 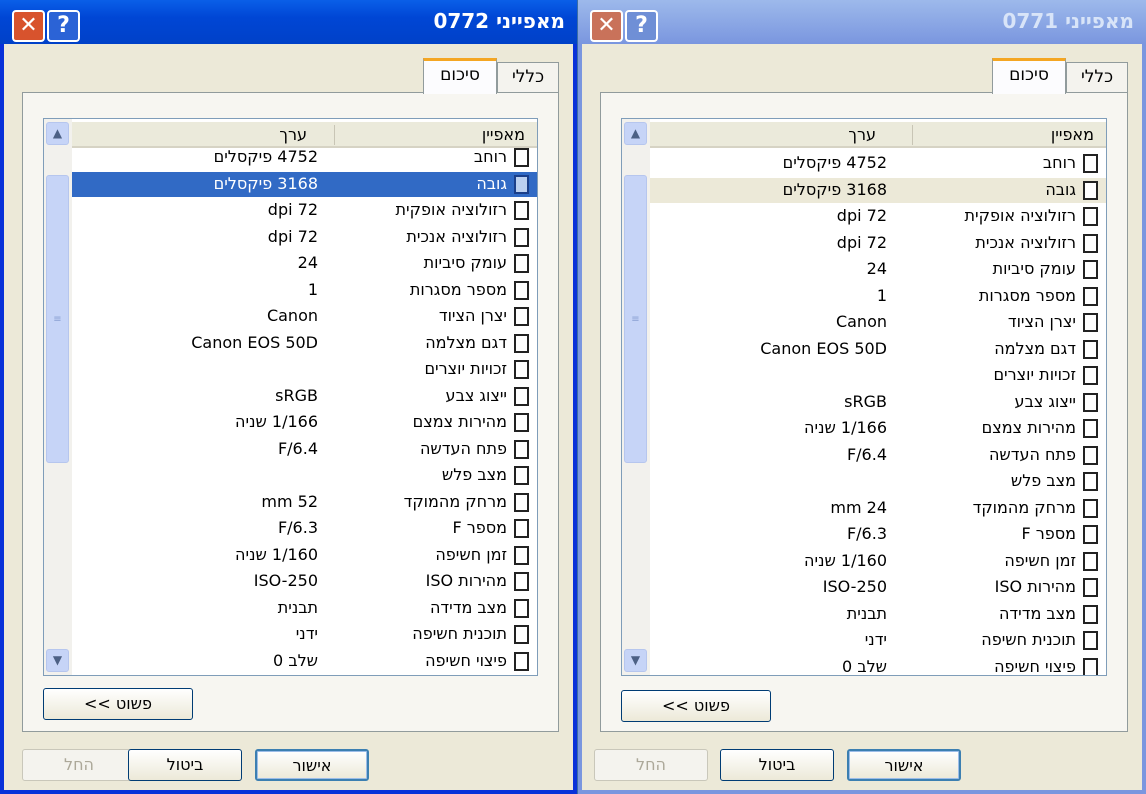 What do you see at coordinates (472, 315) in the screenshot?
I see `property-name: יצרן הציוד` at bounding box center [472, 315].